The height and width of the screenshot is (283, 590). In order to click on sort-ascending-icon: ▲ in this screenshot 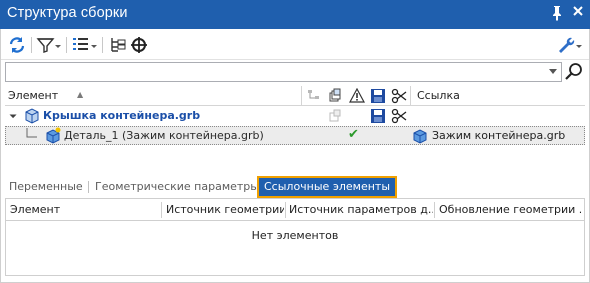, I will do `click(80, 94)`.